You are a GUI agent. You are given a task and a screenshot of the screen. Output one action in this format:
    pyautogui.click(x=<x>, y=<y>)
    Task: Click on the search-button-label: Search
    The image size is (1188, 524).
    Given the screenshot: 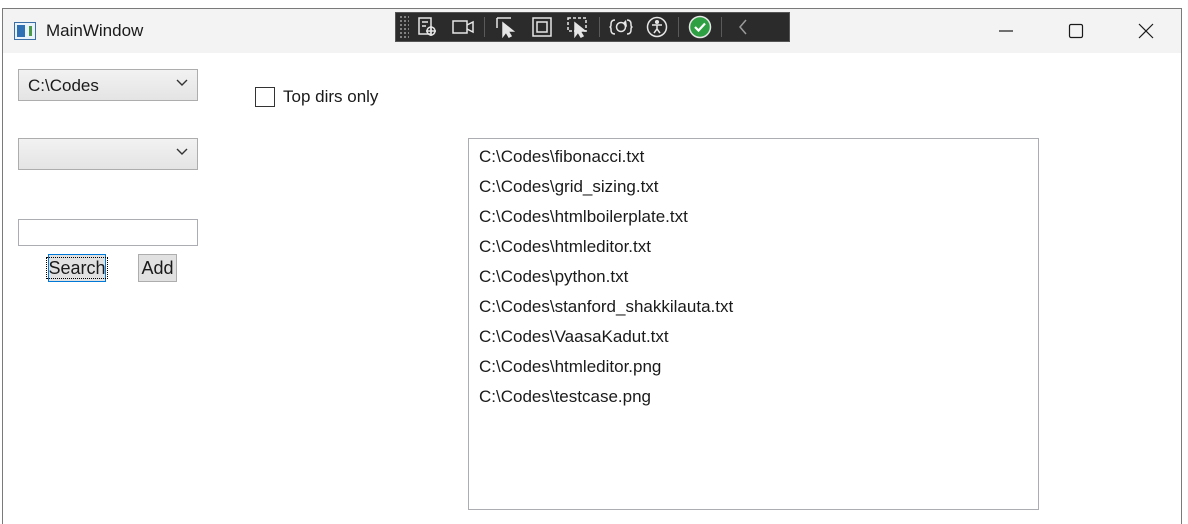 What is the action you would take?
    pyautogui.click(x=77, y=268)
    